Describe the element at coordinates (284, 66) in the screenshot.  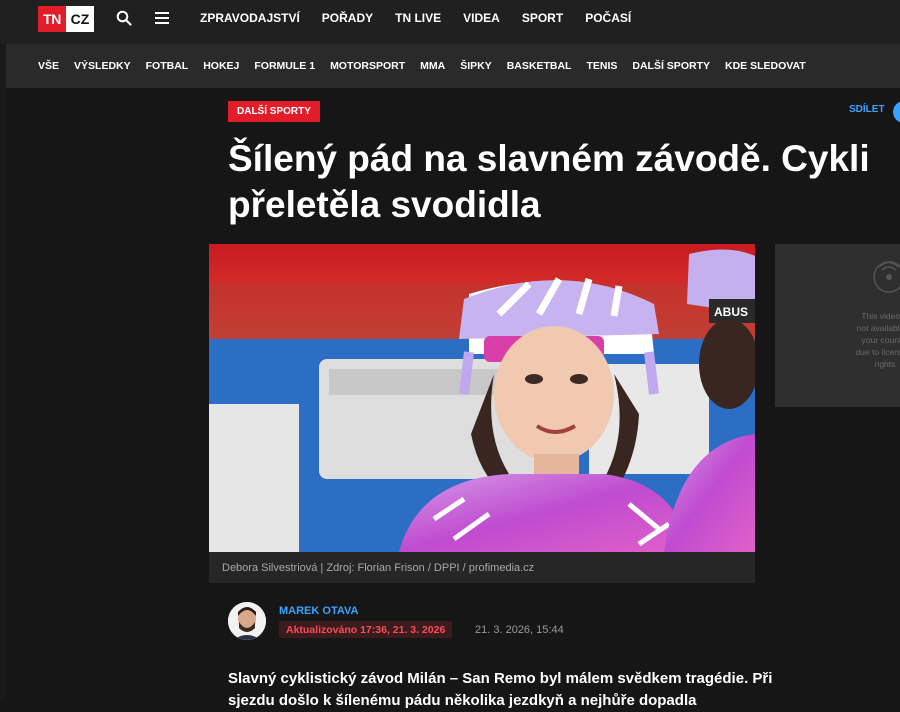
I see `category-item-formule-1: FORMULE 1` at that location.